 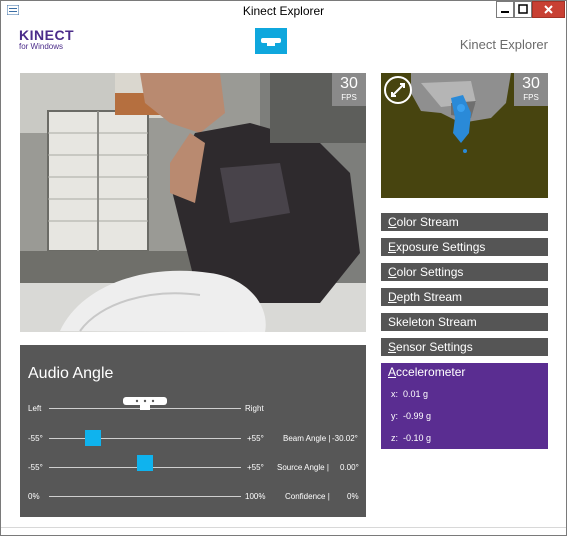 What do you see at coordinates (441, 247) in the screenshot?
I see `button-label: xposure Settings` at bounding box center [441, 247].